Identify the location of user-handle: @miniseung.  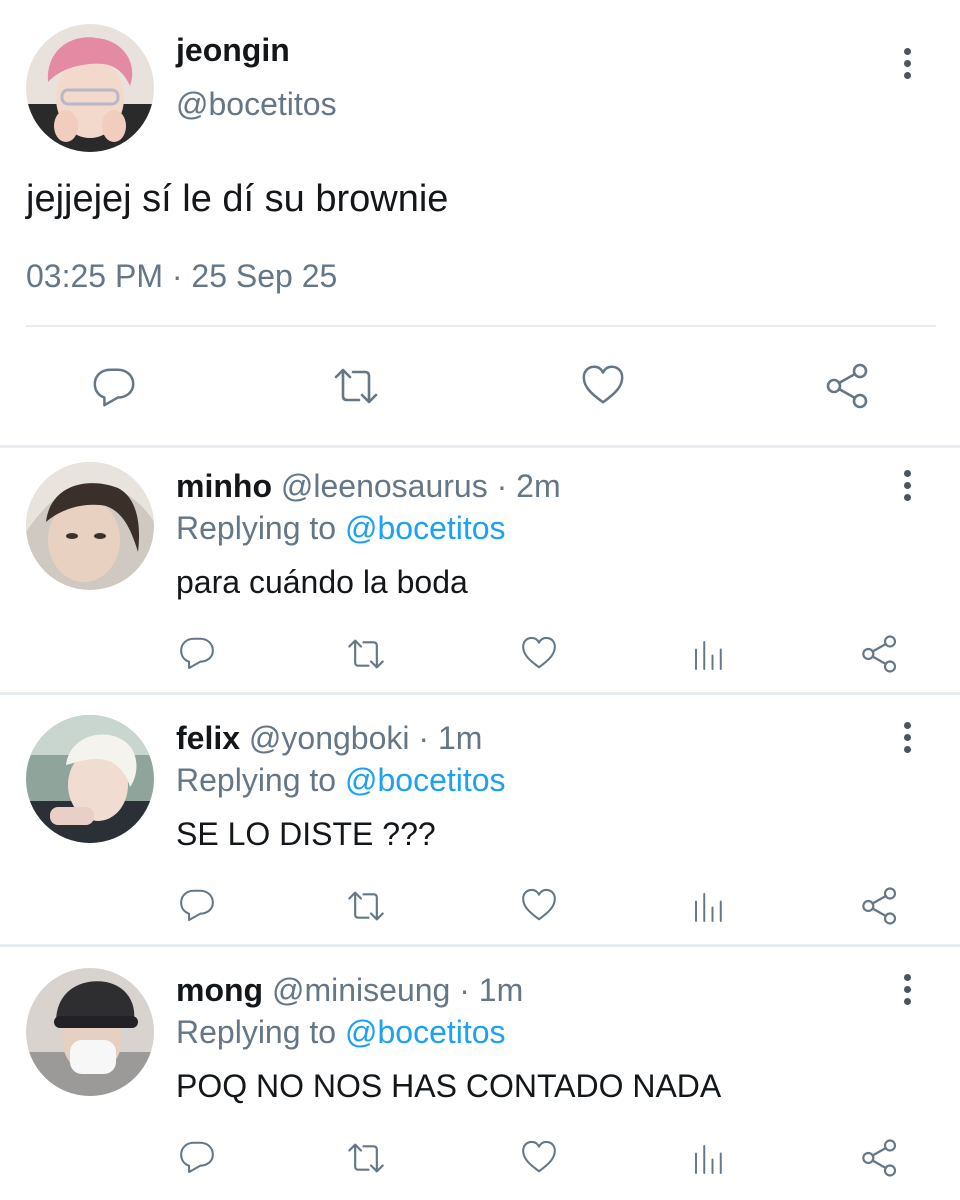
(361, 990).